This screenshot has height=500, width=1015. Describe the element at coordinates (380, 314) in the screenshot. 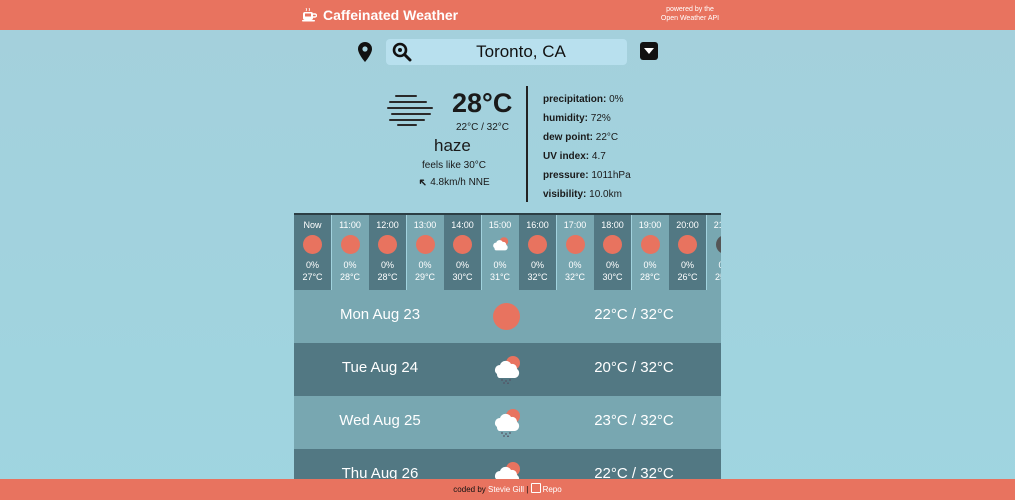

I see `day-date: Mon Aug 23` at that location.